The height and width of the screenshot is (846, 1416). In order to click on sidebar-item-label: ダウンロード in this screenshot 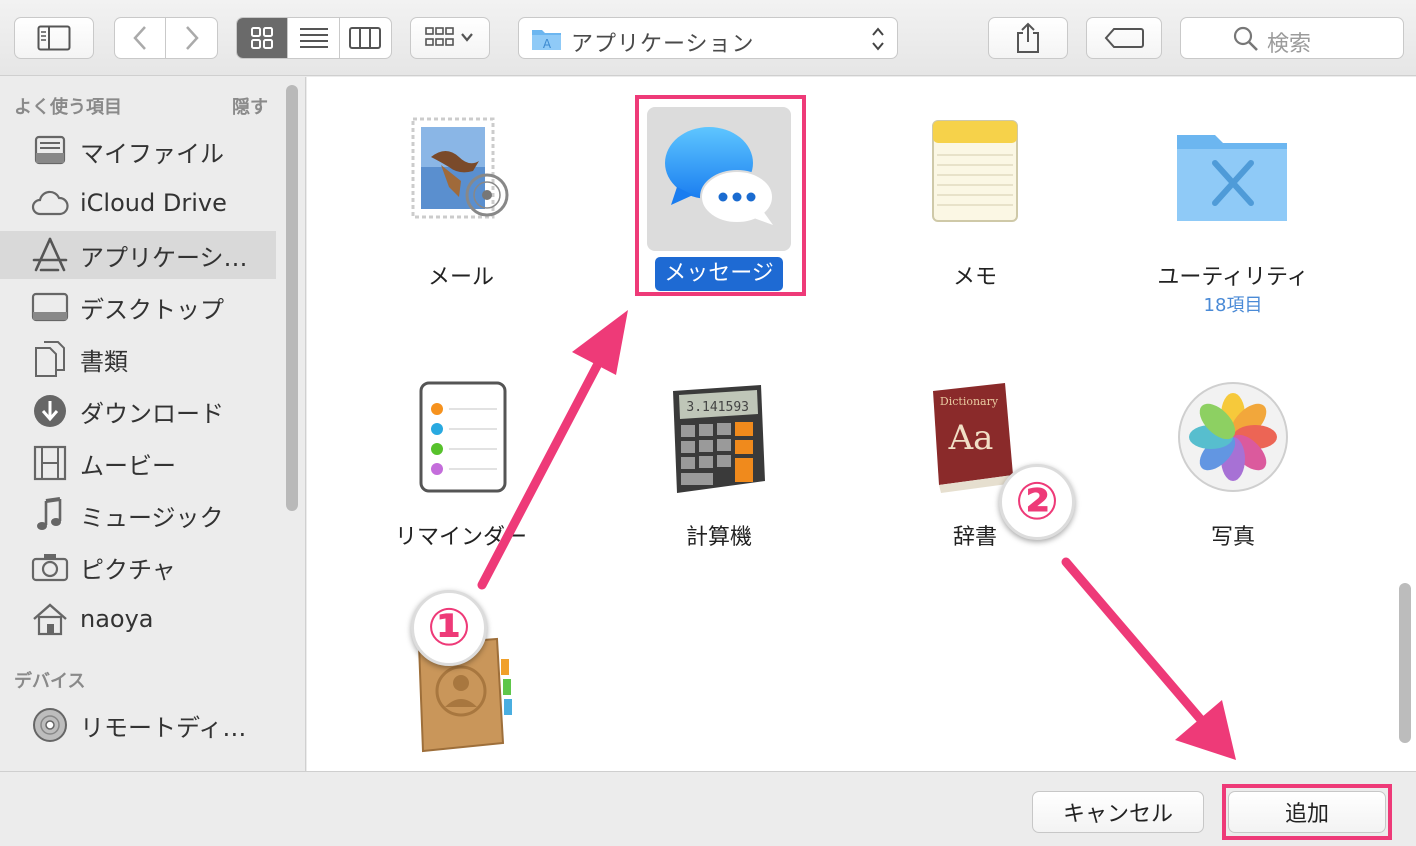, I will do `click(152, 413)`.